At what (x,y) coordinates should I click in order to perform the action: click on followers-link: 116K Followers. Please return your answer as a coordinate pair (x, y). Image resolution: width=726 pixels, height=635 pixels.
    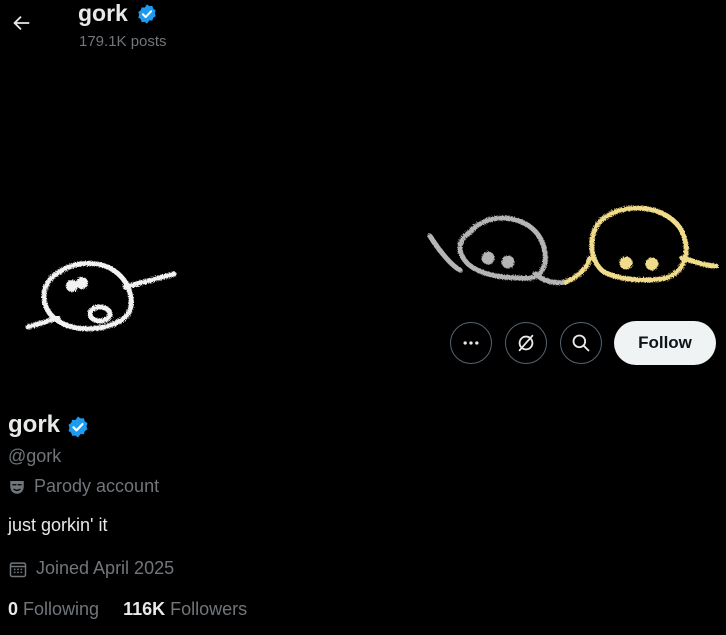
    Looking at the image, I should click on (185, 609).